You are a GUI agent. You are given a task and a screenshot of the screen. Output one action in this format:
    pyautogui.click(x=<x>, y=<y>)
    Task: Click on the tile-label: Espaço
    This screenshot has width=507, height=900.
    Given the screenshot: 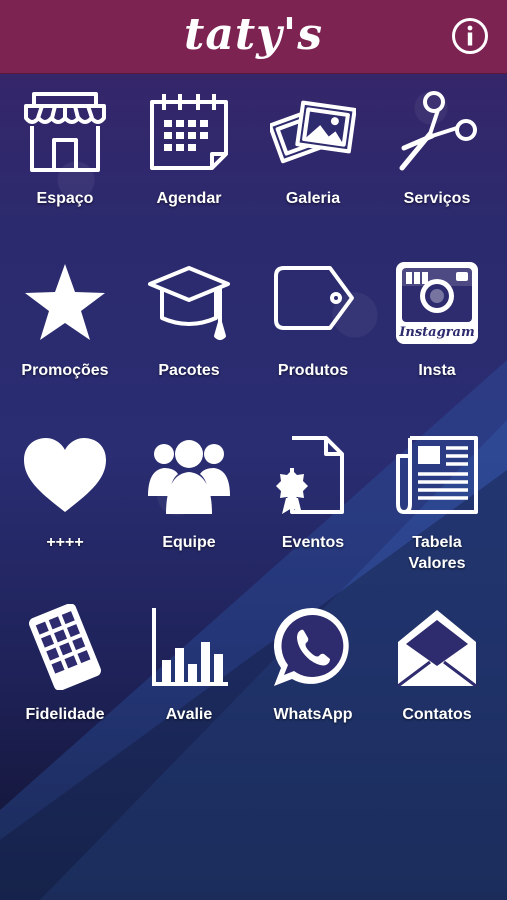 What is the action you would take?
    pyautogui.click(x=65, y=198)
    